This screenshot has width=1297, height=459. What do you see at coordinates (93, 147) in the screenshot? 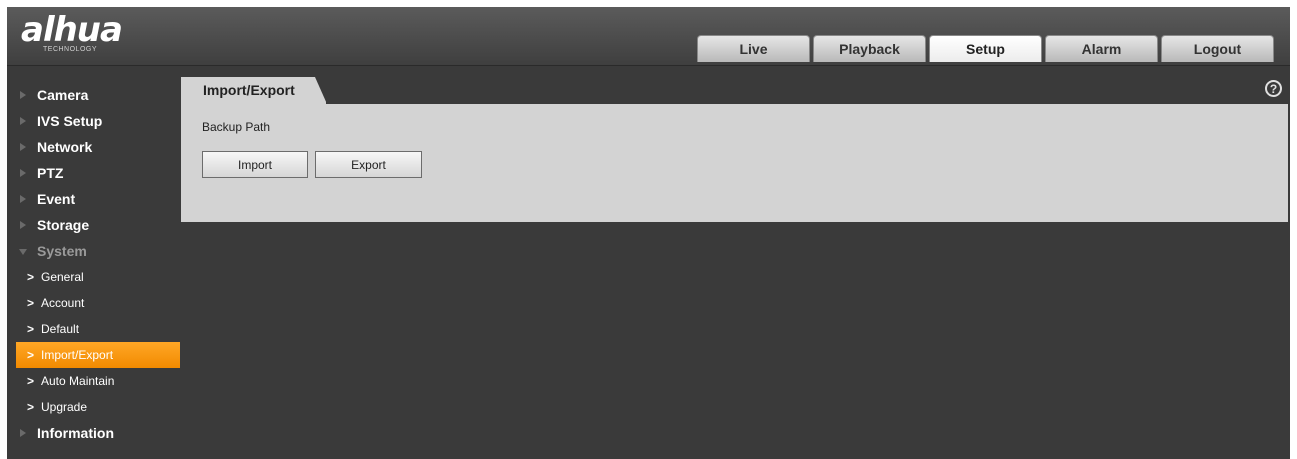
I see `sidebar-item-network: Network` at bounding box center [93, 147].